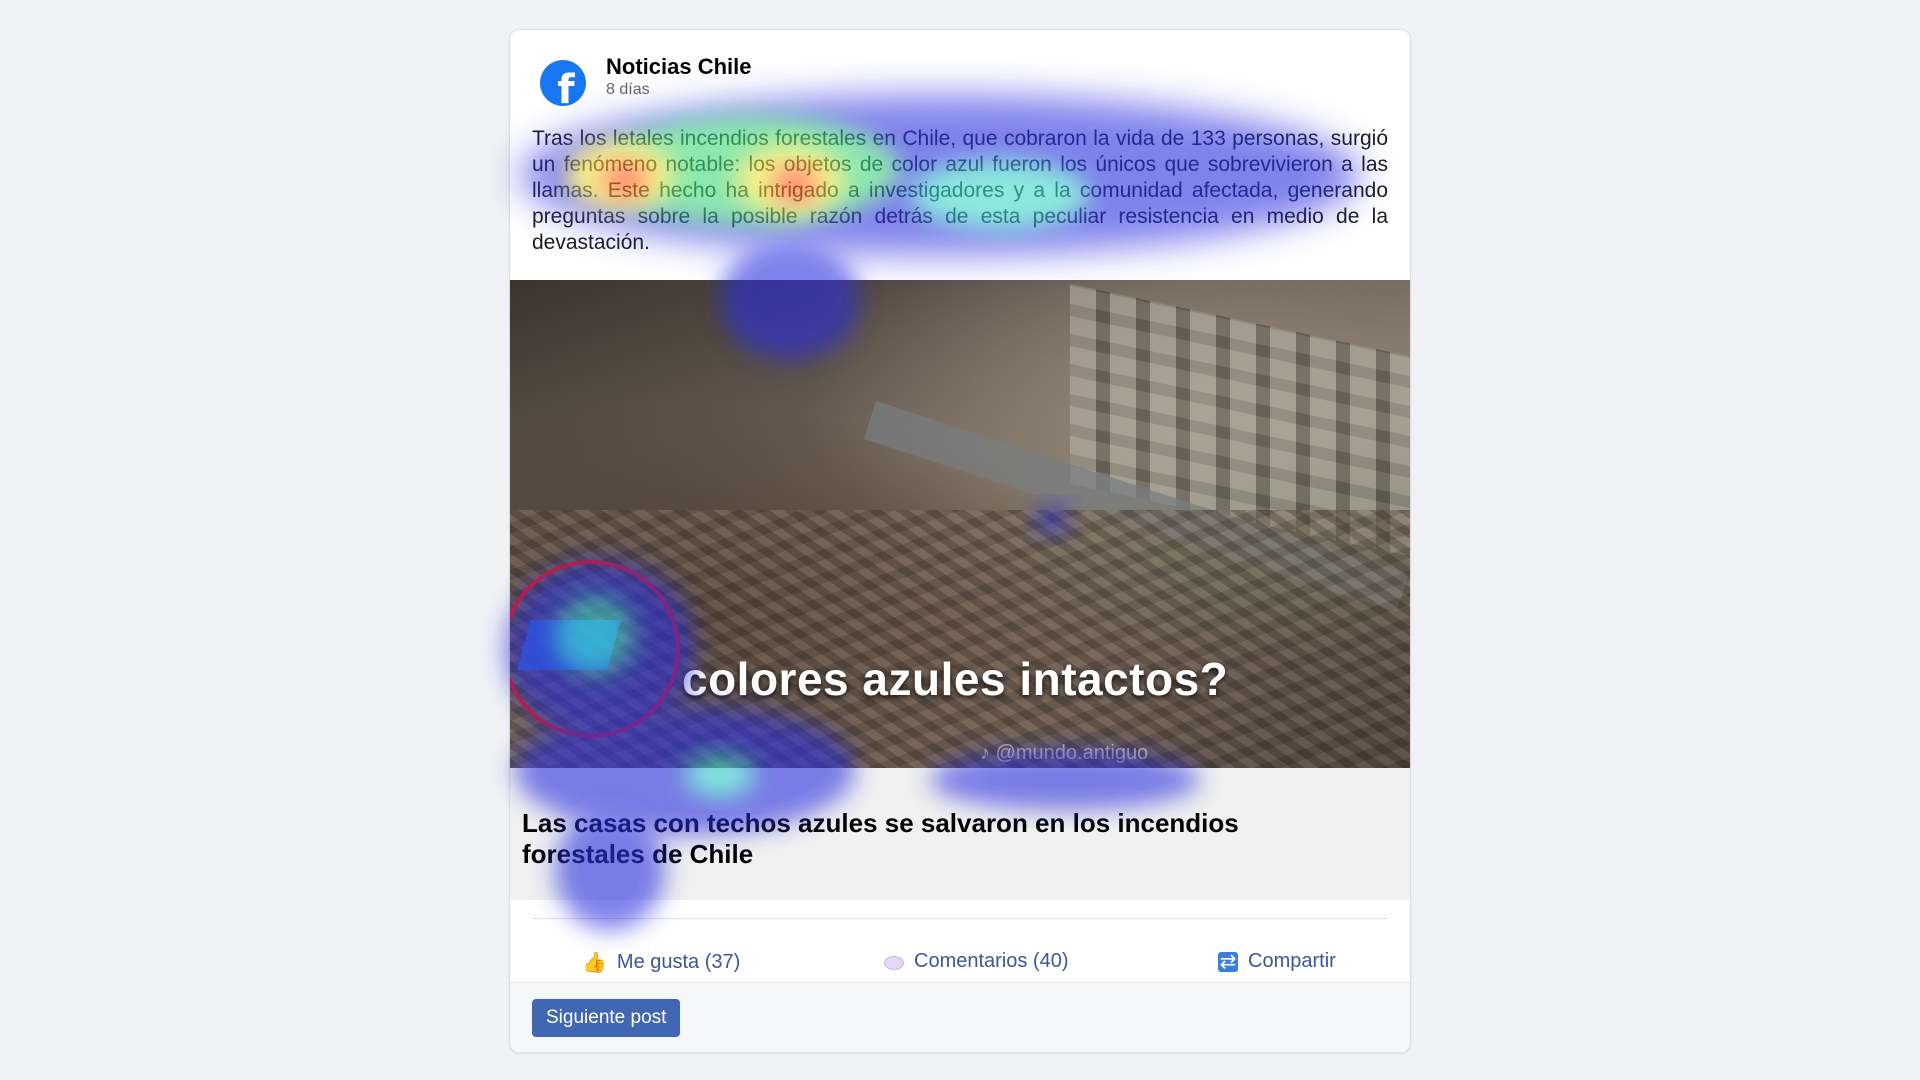  I want to click on thumbs-up-icon: 👍, so click(594, 963).